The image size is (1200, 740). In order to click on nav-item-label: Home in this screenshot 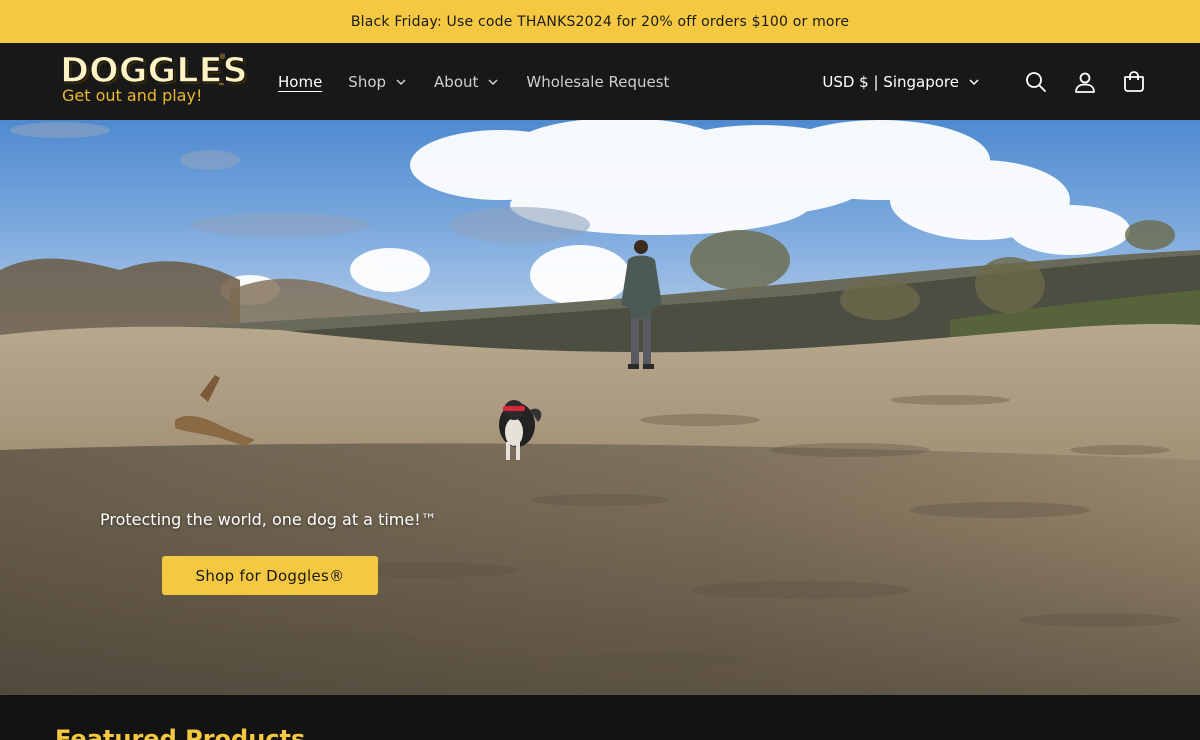, I will do `click(300, 81)`.